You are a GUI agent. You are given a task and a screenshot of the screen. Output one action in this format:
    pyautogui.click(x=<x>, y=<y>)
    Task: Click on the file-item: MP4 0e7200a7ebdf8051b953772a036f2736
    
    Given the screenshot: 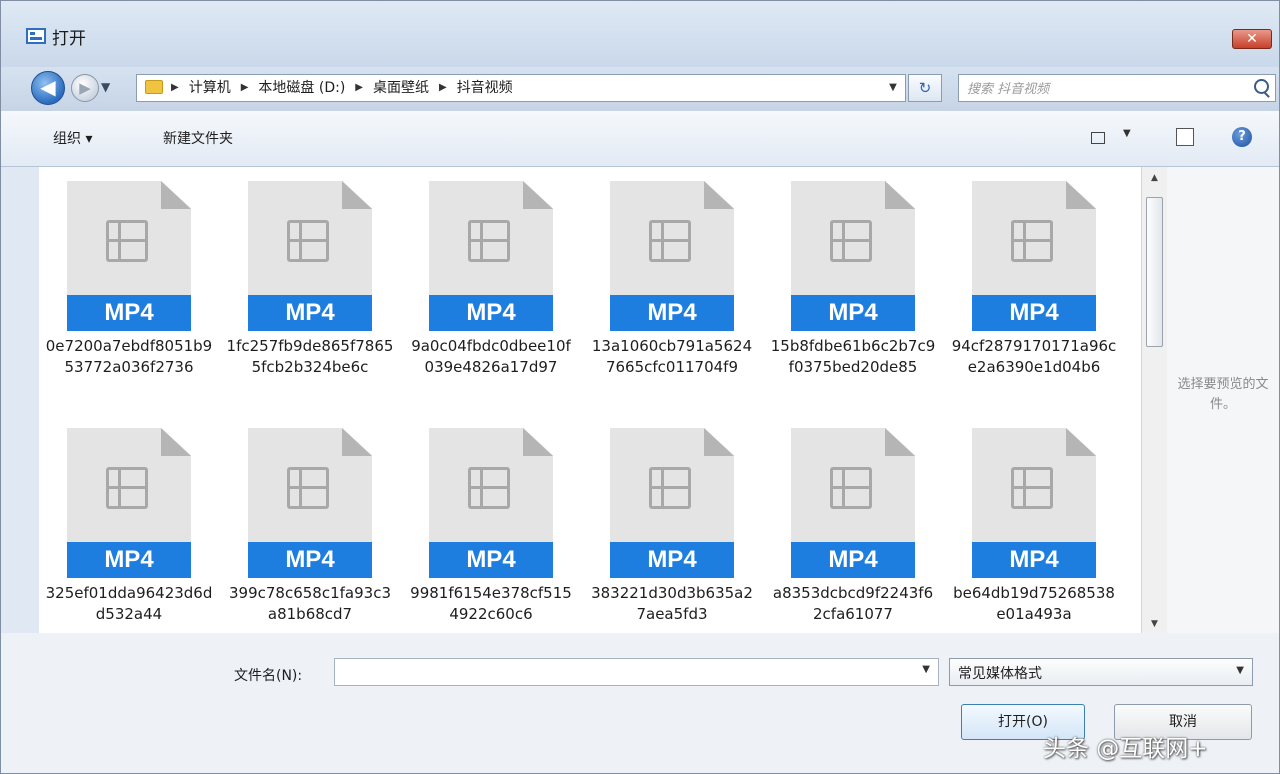 What is the action you would take?
    pyautogui.click(x=129, y=289)
    